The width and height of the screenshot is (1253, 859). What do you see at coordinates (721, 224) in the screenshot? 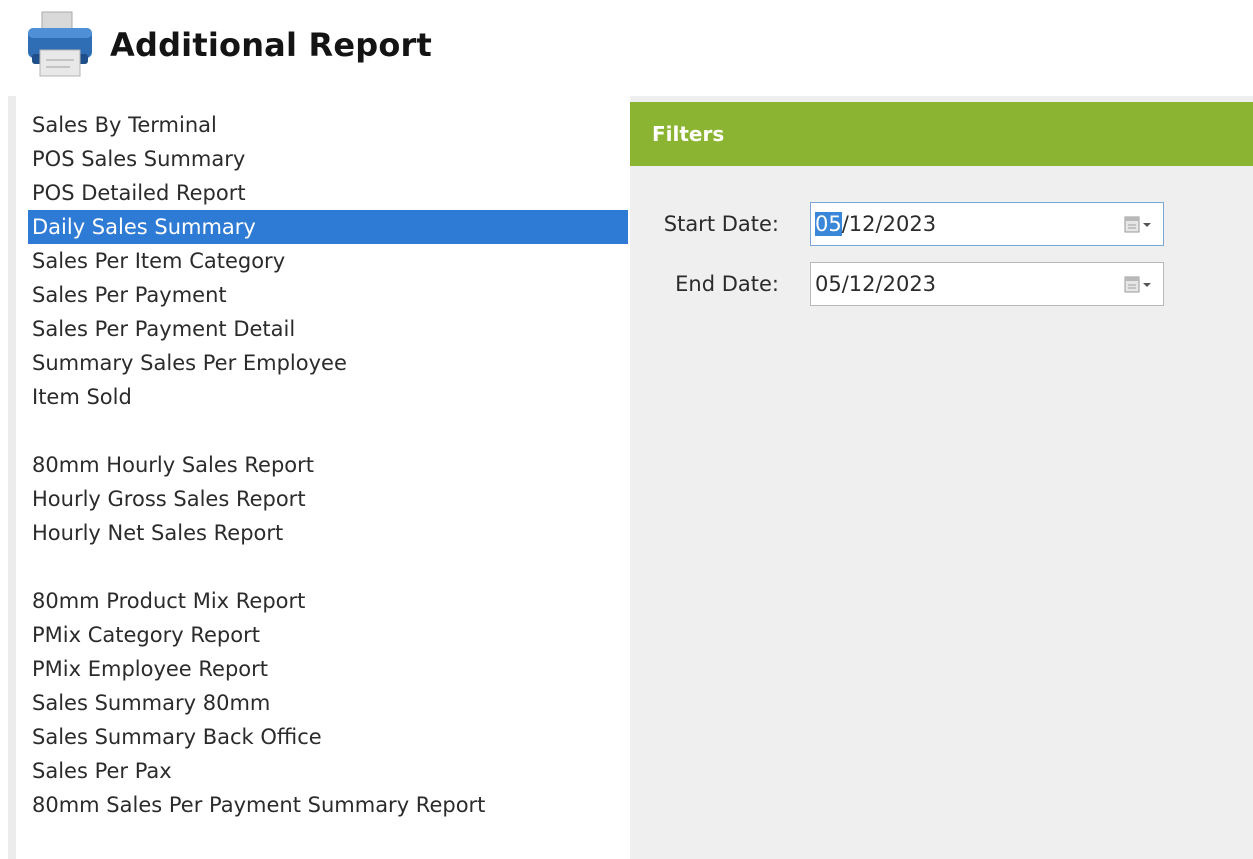
I see `start-date-label: Start Date:` at bounding box center [721, 224].